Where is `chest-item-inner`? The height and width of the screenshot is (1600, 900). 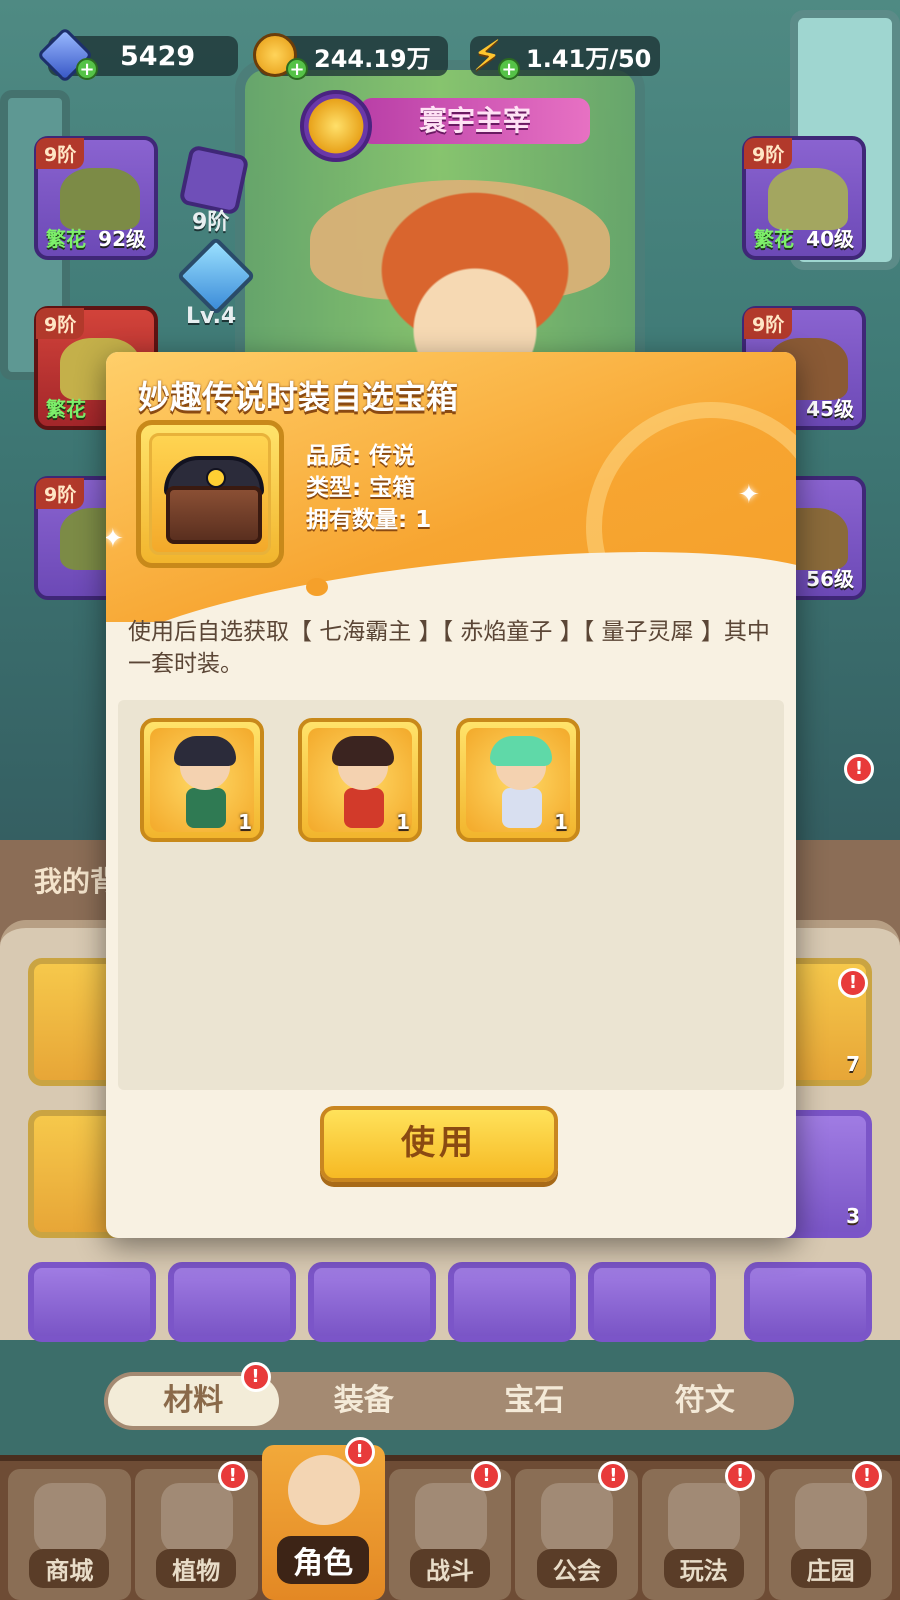
chest-item-inner is located at coordinates (210, 494).